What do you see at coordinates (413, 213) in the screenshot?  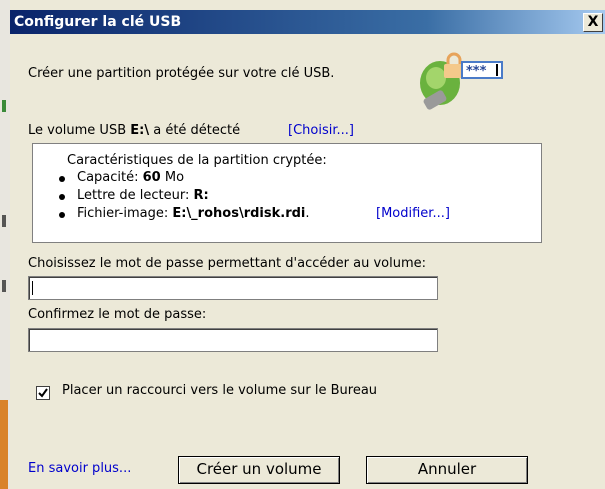 I see `modify-image-link: [Modifier...]` at bounding box center [413, 213].